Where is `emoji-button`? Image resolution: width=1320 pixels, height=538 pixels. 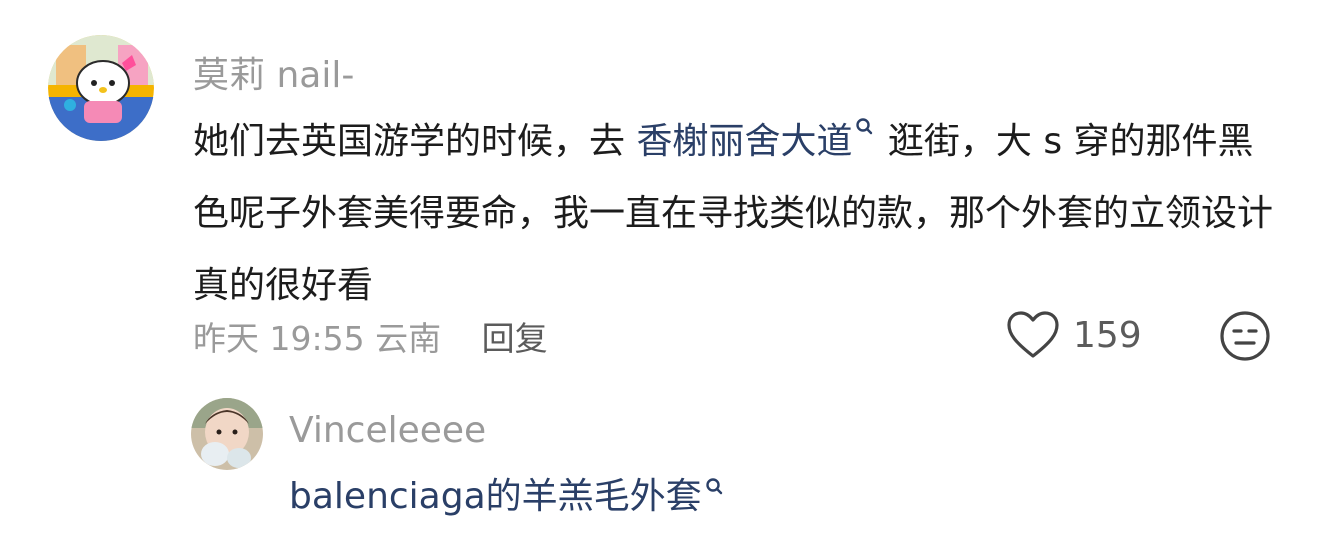 emoji-button is located at coordinates (1245, 336).